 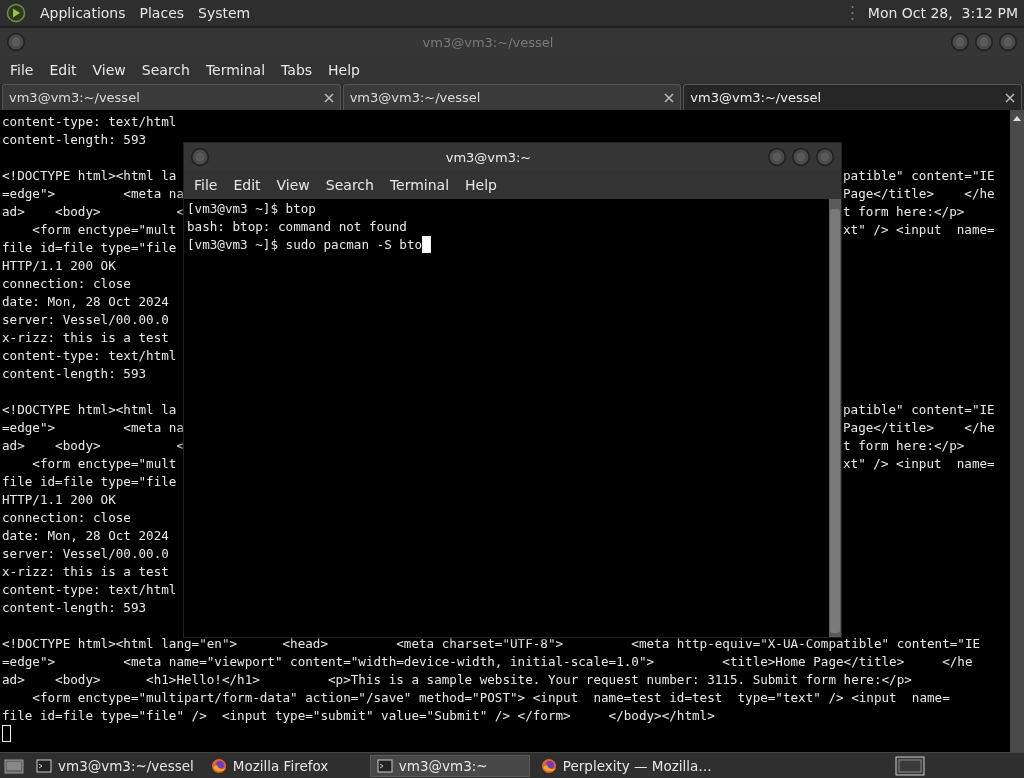 I want to click on taskbar-item: Mozilla Firefox, so click(x=284, y=765).